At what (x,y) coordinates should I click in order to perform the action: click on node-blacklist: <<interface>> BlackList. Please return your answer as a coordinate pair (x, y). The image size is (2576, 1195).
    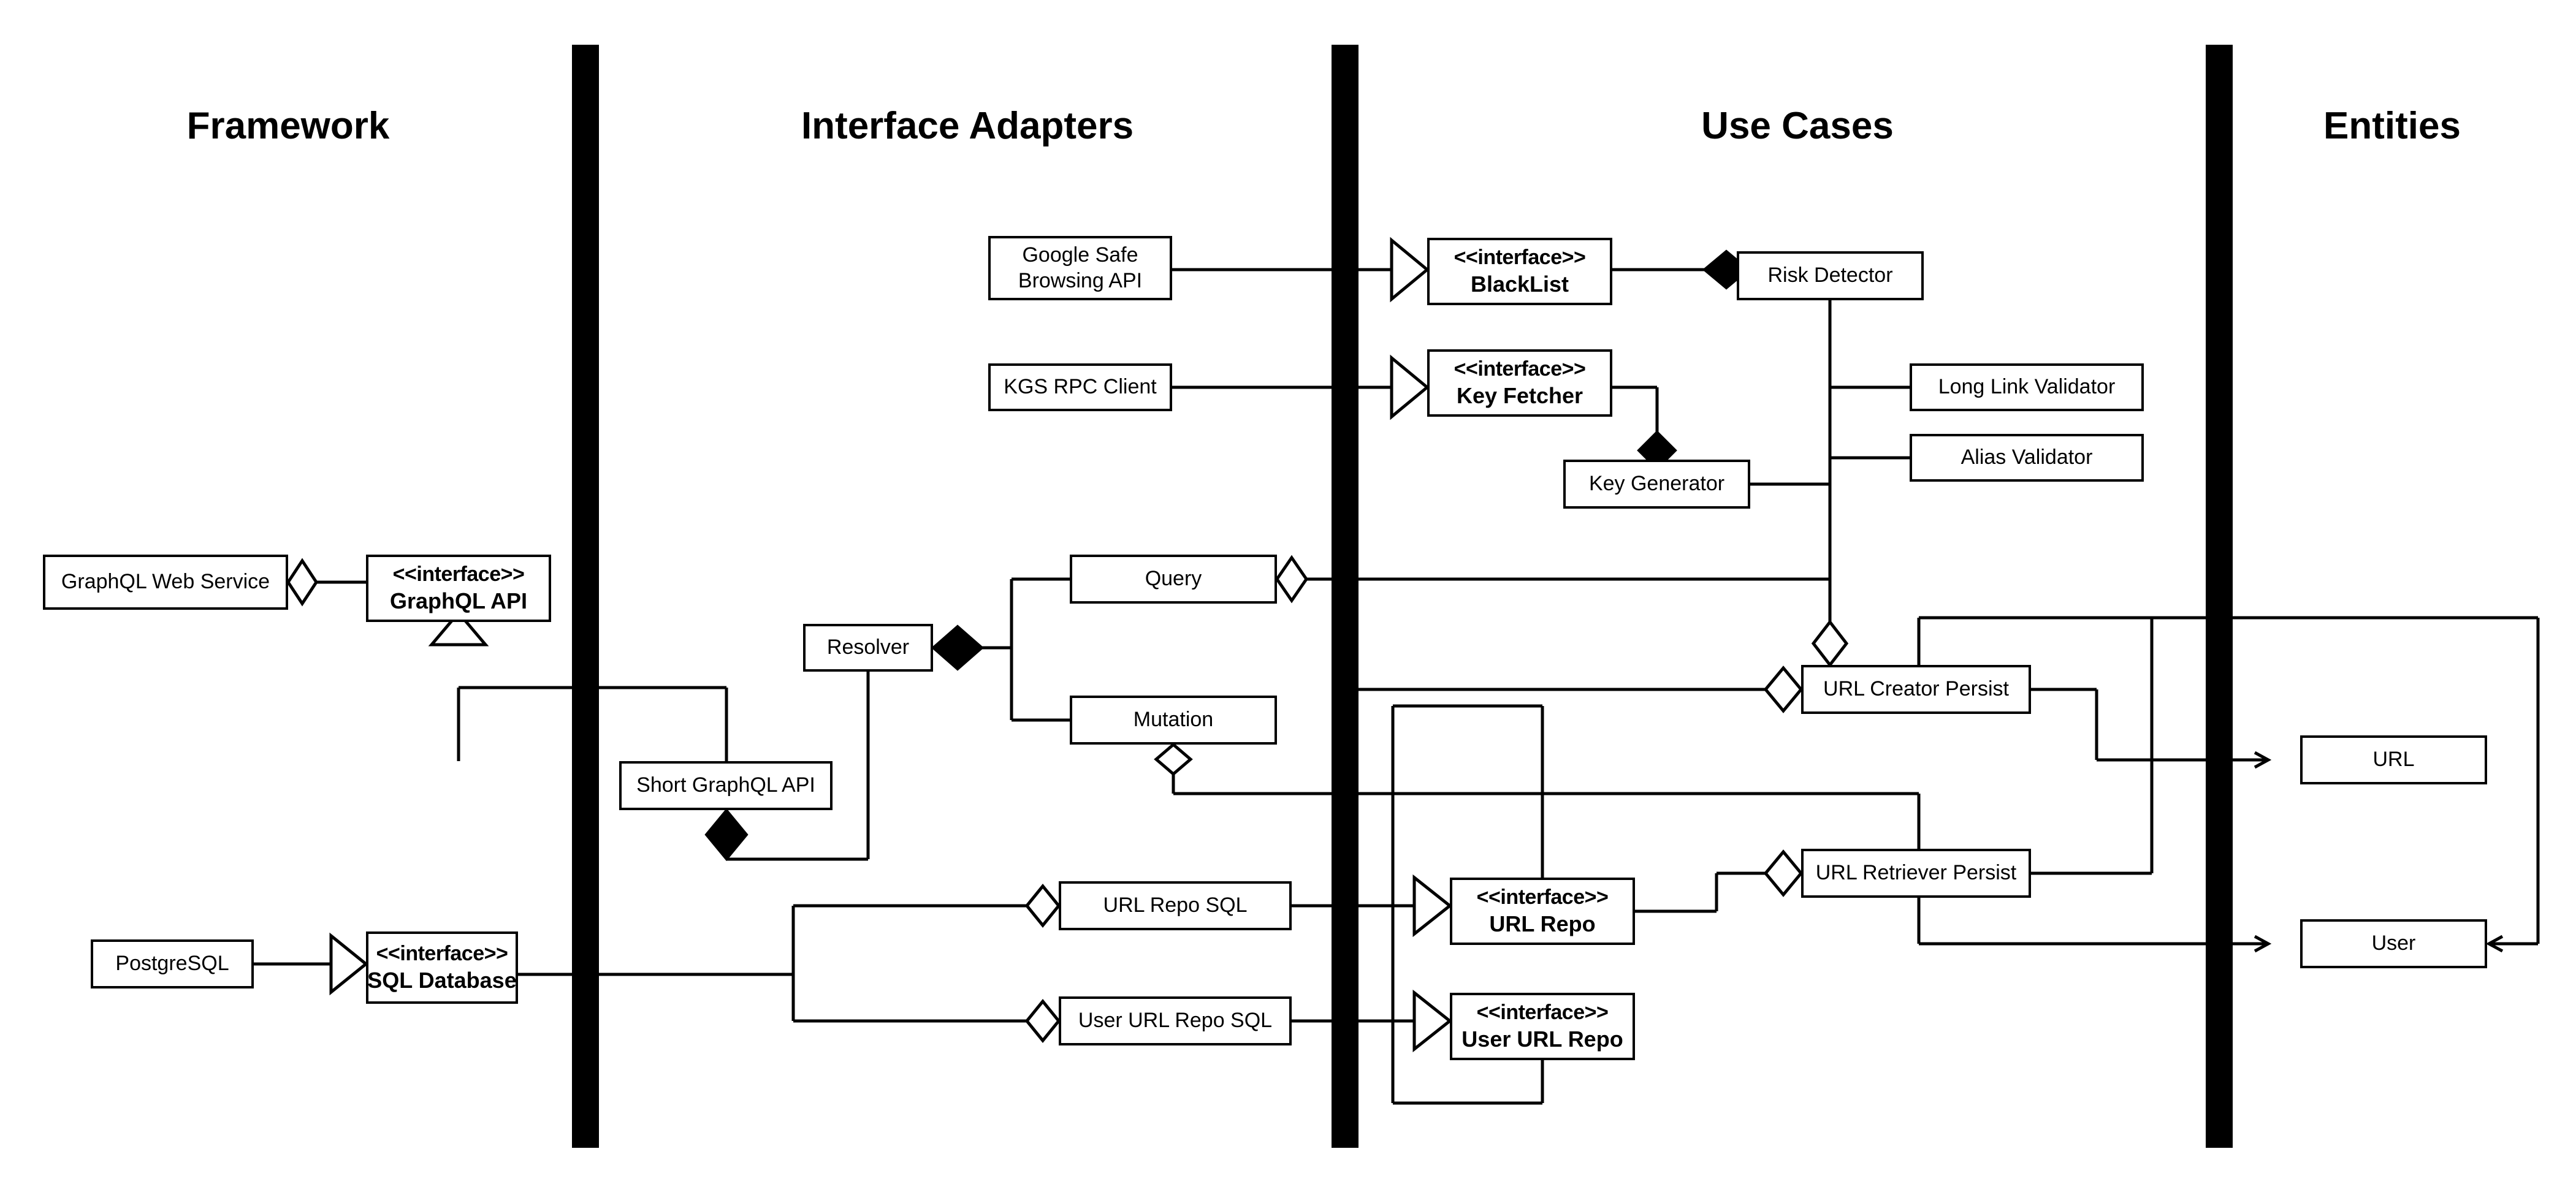
    Looking at the image, I should click on (1519, 271).